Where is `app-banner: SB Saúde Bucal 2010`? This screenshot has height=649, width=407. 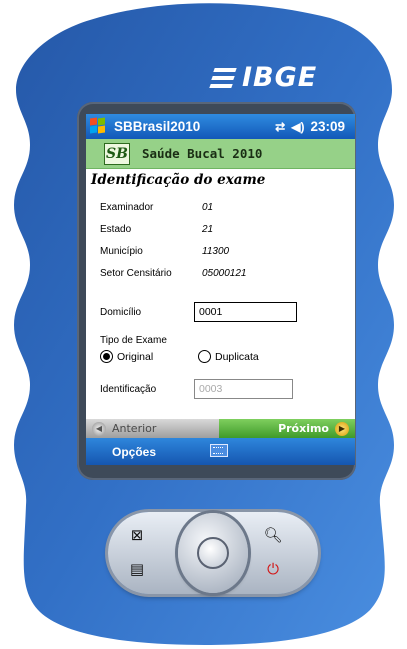 app-banner: SB Saúde Bucal 2010 is located at coordinates (220, 154).